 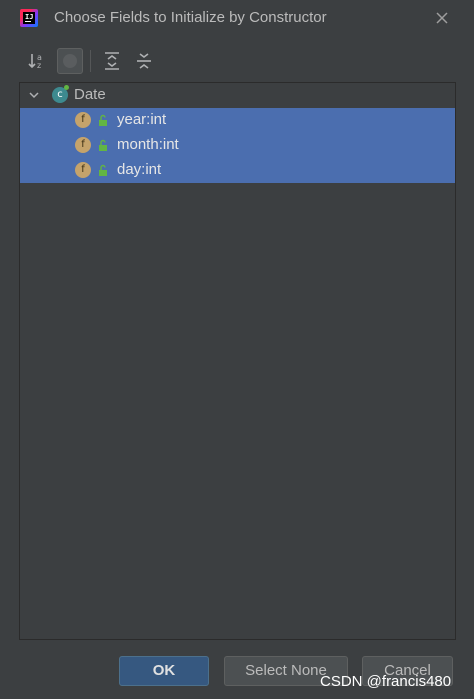 I want to click on close-button, so click(x=442, y=18).